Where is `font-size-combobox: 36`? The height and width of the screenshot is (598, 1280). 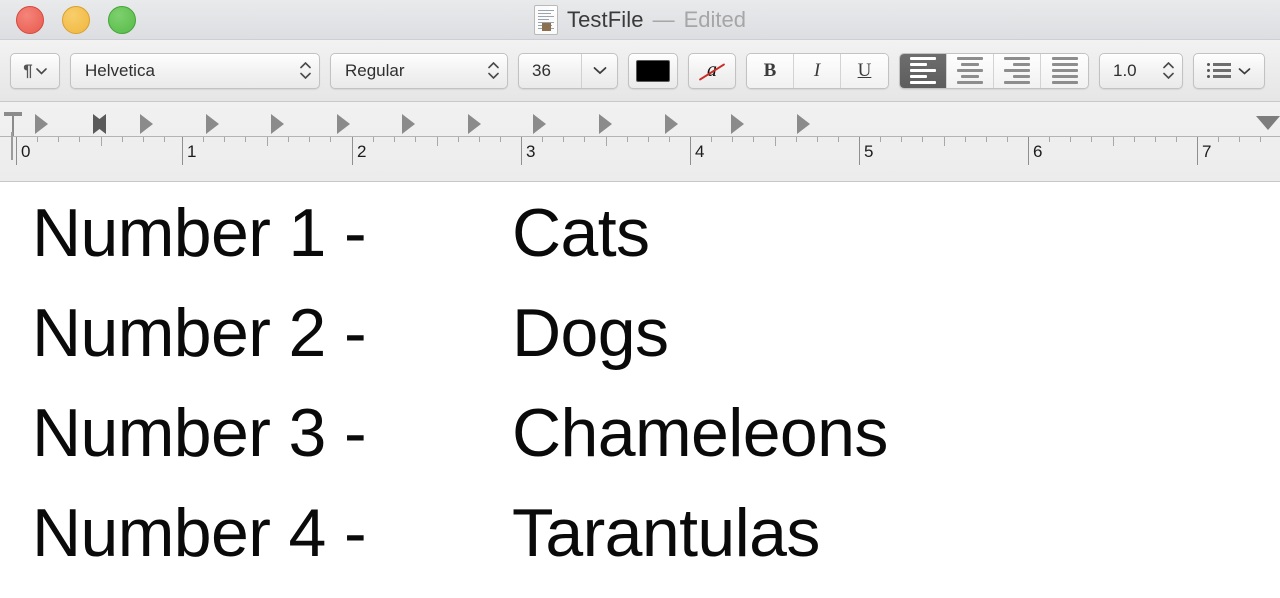 font-size-combobox: 36 is located at coordinates (568, 70).